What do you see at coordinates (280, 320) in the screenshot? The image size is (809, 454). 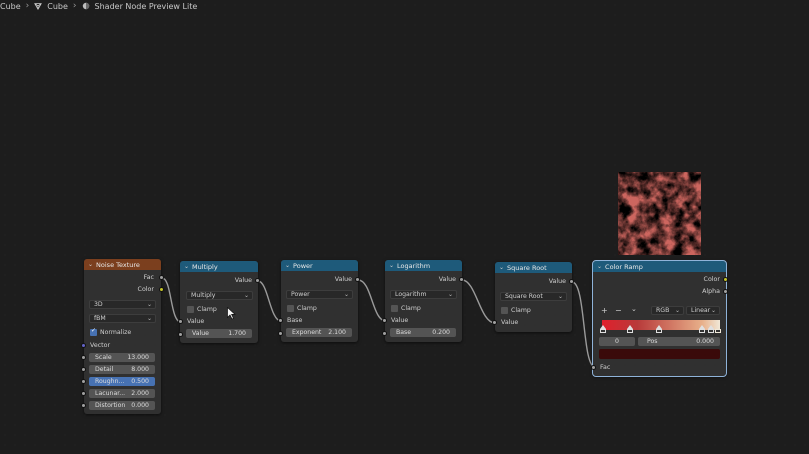 I see `input-base-socket` at bounding box center [280, 320].